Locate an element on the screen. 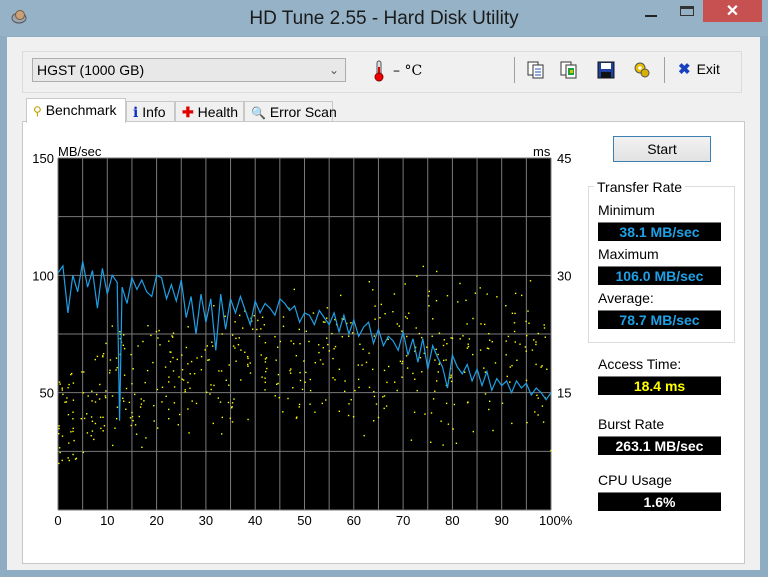  x-tick-label: 40 is located at coordinates (255, 520).